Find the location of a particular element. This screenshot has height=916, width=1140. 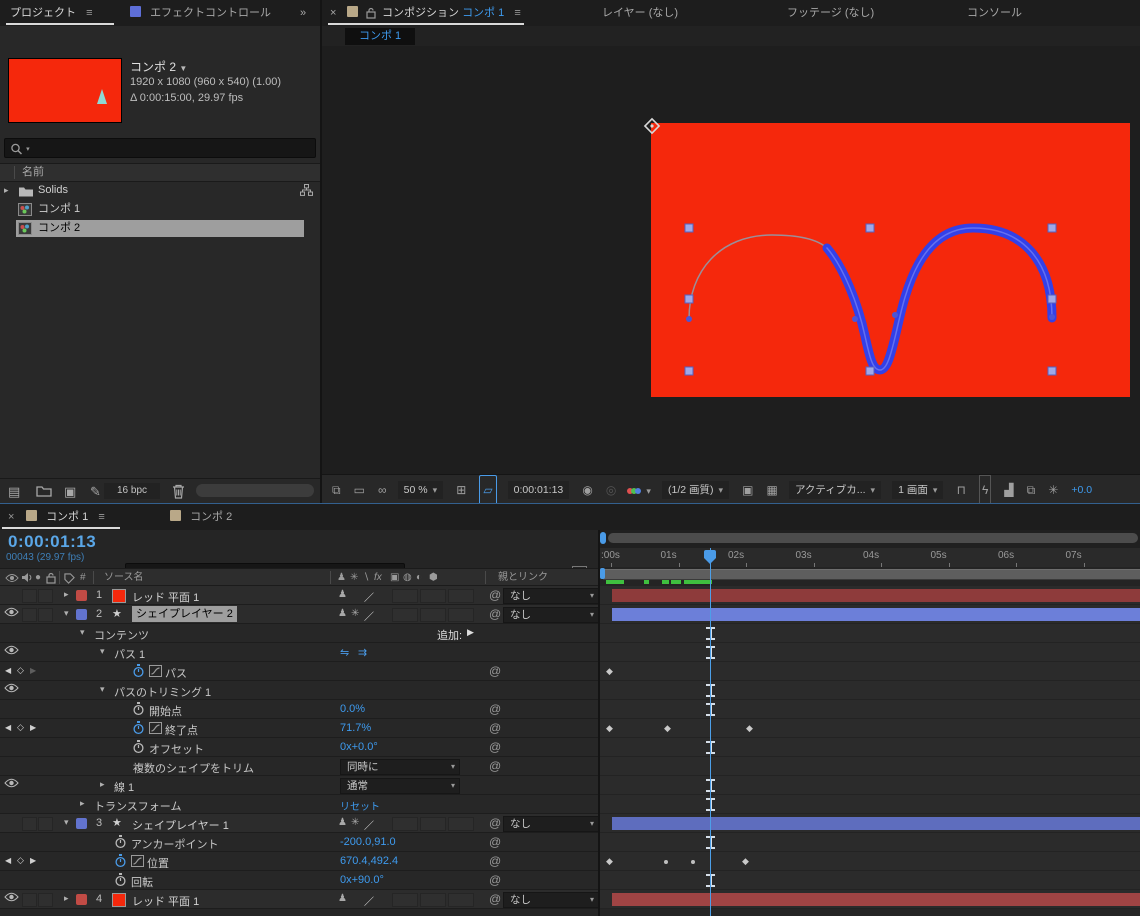

navigator-start-handle is located at coordinates (603, 538).